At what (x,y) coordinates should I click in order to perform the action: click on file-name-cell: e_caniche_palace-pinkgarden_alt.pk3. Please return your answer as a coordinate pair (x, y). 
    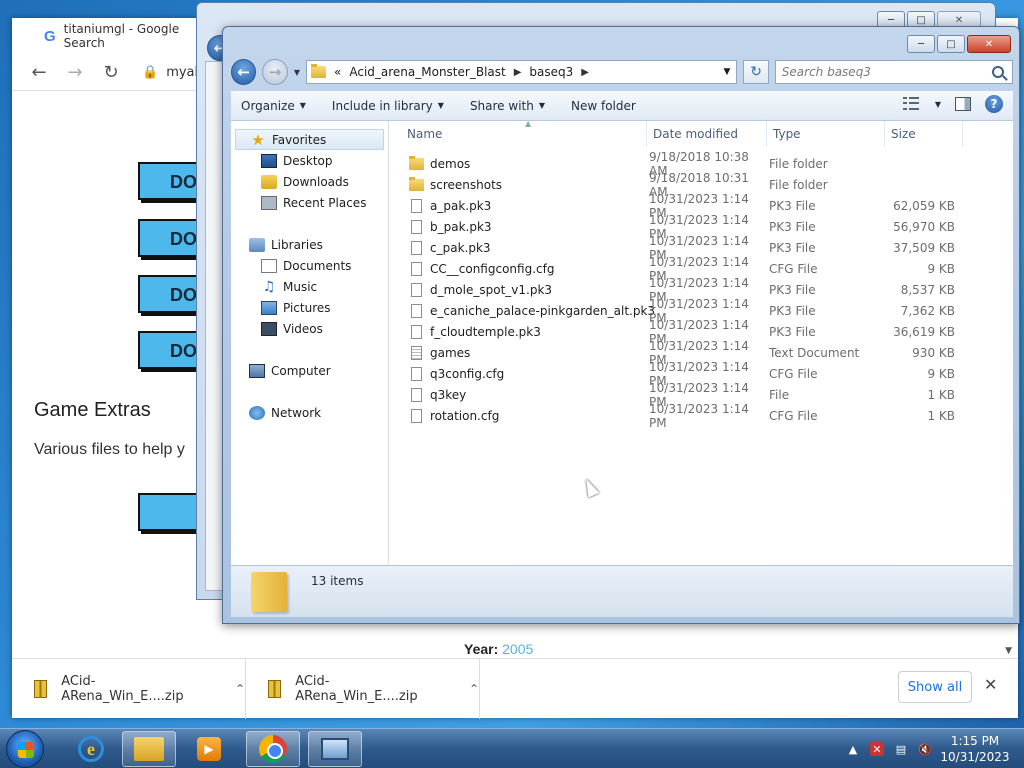
    Looking at the image, I should click on (522, 310).